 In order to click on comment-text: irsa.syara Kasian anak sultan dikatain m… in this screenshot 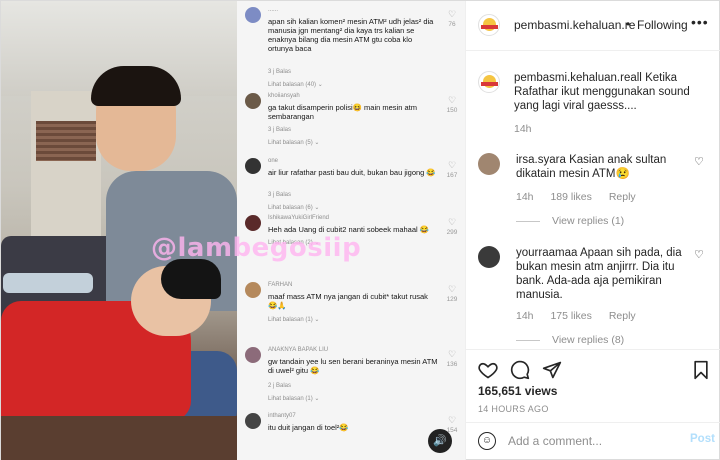, I will do `click(606, 167)`.